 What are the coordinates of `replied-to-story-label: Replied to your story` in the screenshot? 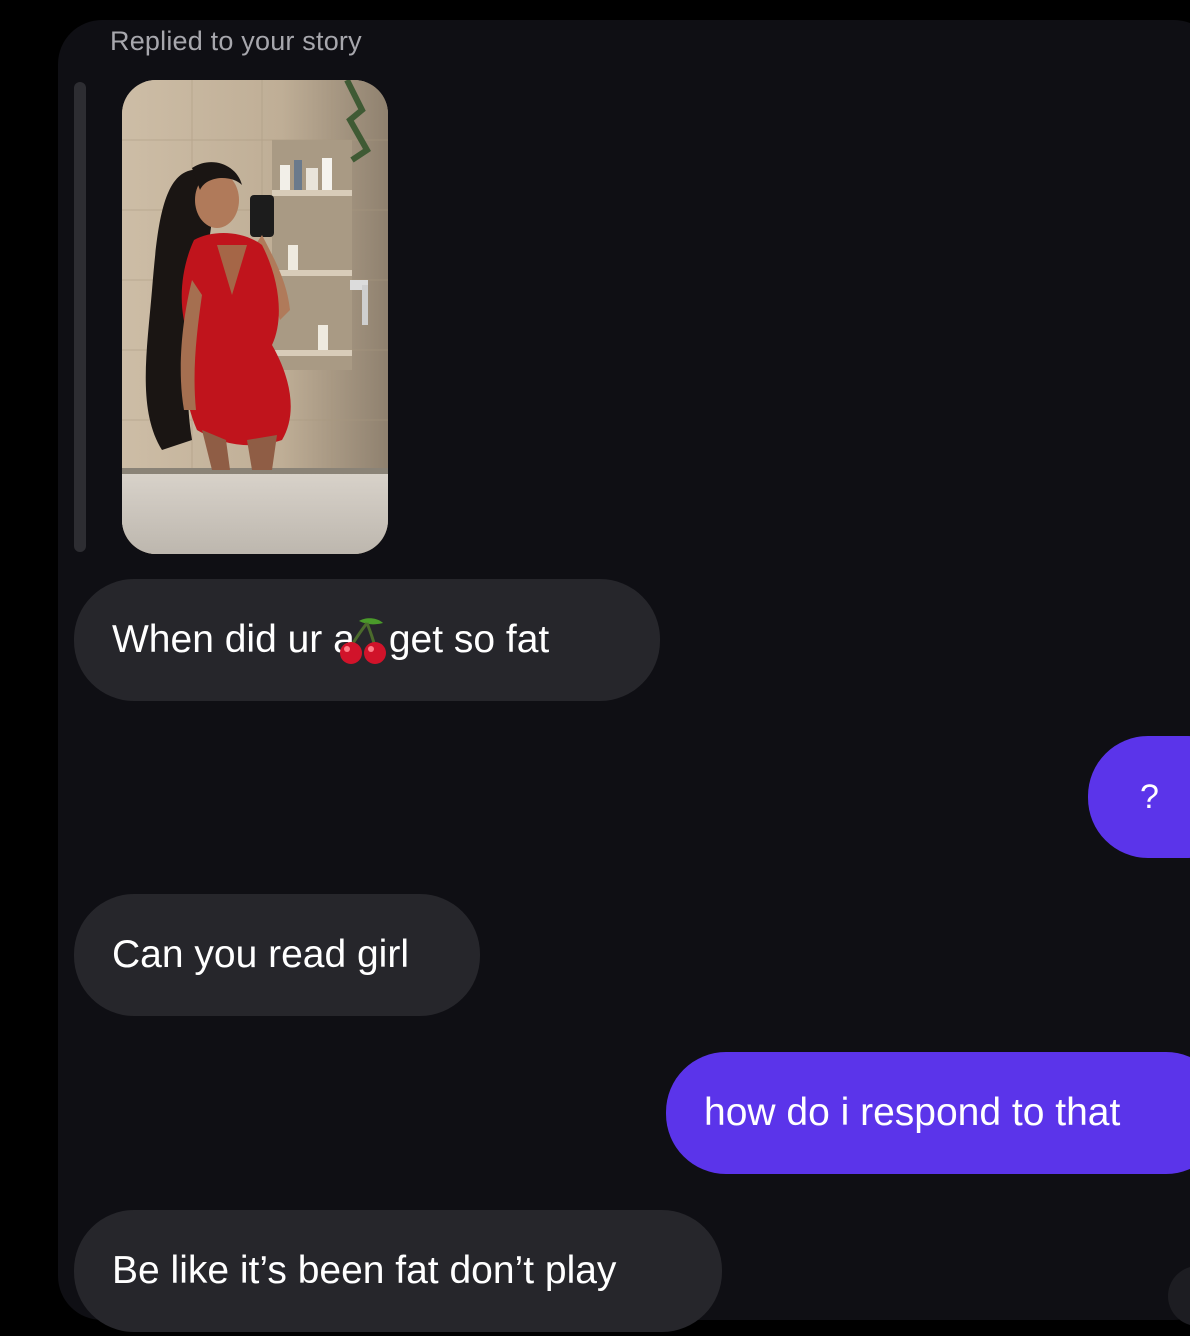 It's located at (236, 41).